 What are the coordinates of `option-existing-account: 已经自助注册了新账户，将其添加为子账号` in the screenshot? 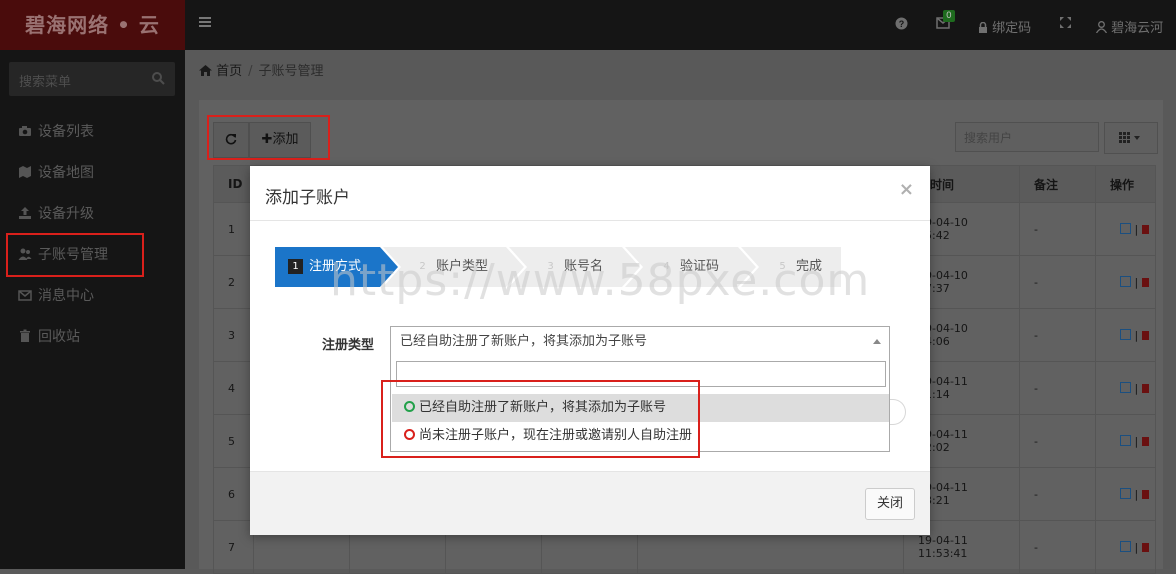 It's located at (640, 408).